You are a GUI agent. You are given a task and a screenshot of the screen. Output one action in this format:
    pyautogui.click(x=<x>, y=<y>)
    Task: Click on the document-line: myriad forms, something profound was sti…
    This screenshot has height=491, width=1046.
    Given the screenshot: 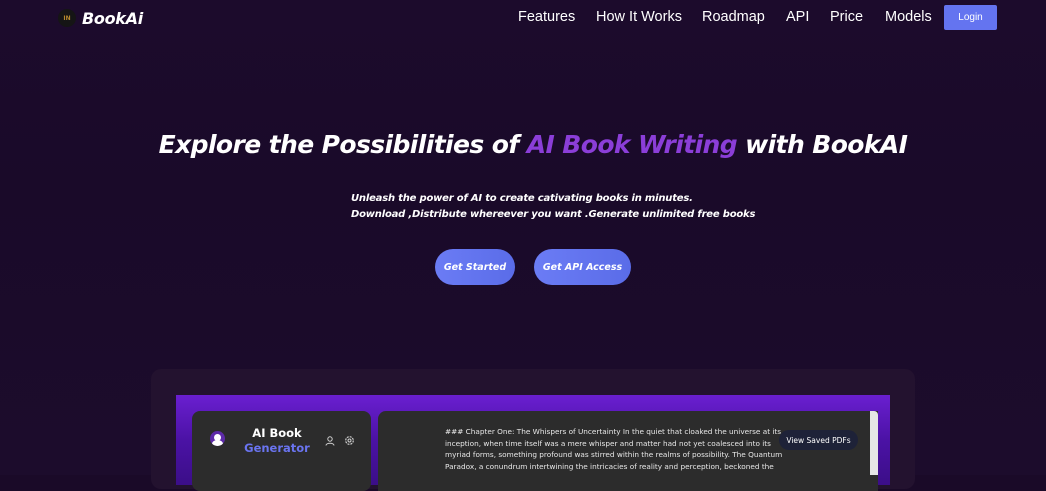 What is the action you would take?
    pyautogui.click(x=614, y=455)
    